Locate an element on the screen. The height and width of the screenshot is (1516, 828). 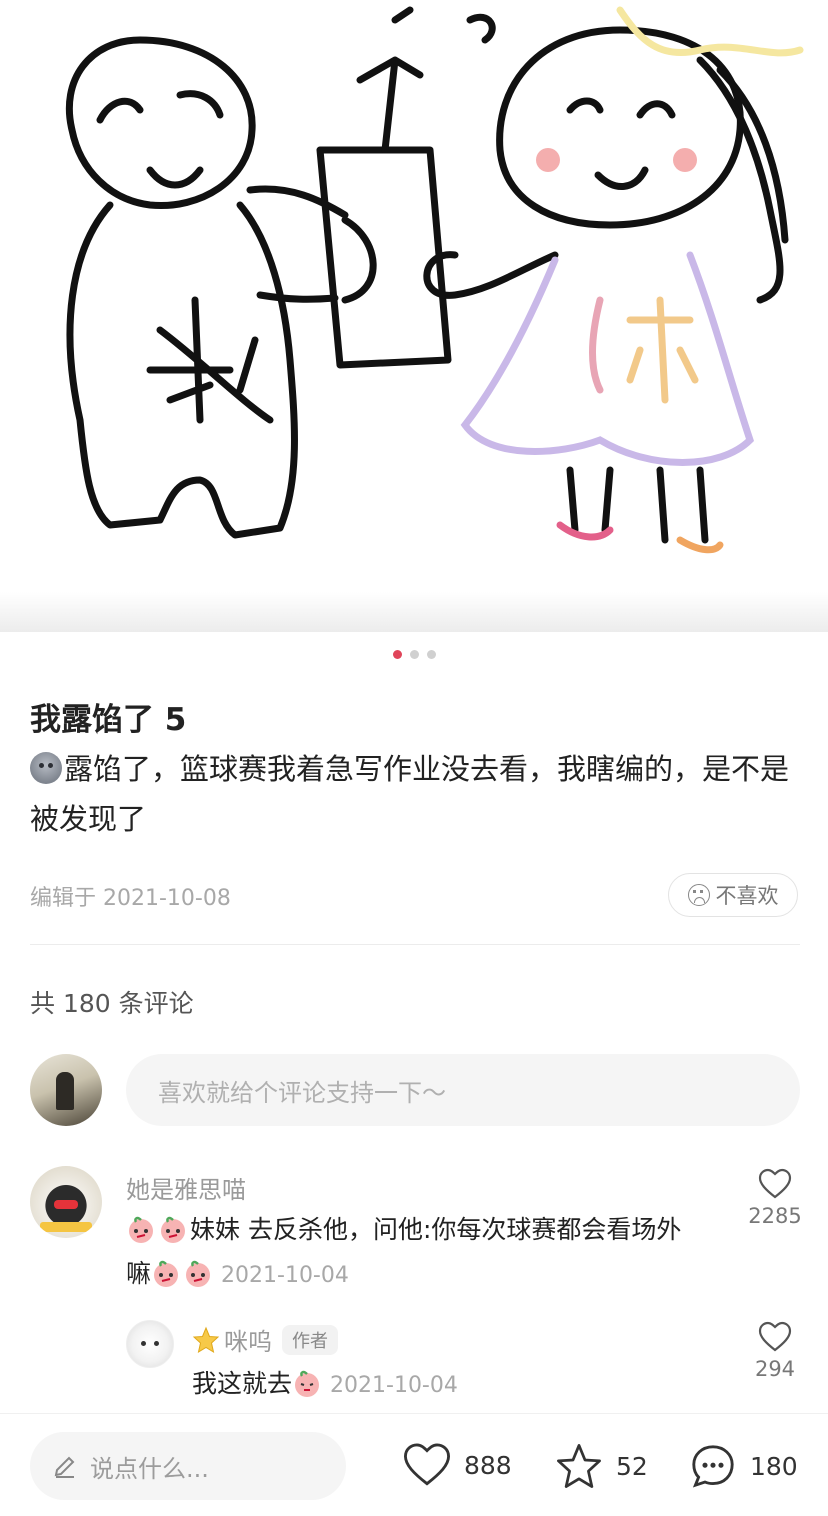
star-icon is located at coordinates (579, 1466).